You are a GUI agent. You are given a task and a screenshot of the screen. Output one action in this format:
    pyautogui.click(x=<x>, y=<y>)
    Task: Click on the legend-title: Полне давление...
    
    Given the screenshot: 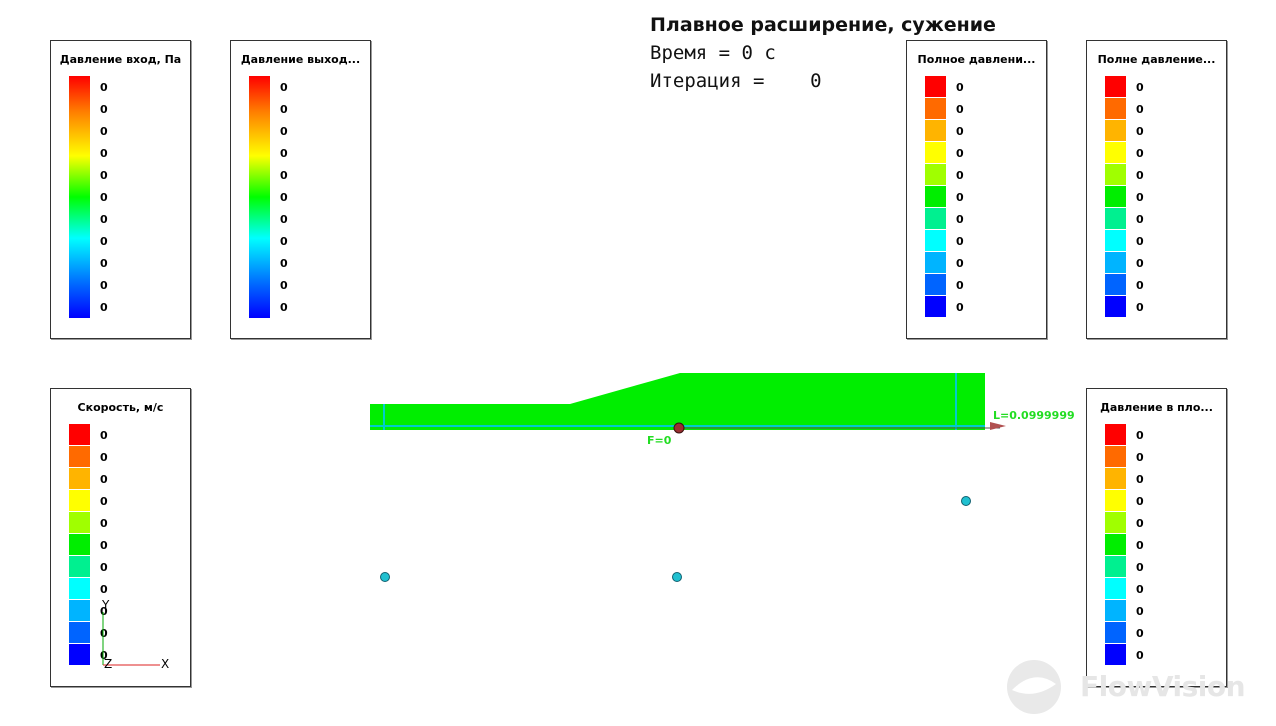 What is the action you would take?
    pyautogui.click(x=1156, y=59)
    